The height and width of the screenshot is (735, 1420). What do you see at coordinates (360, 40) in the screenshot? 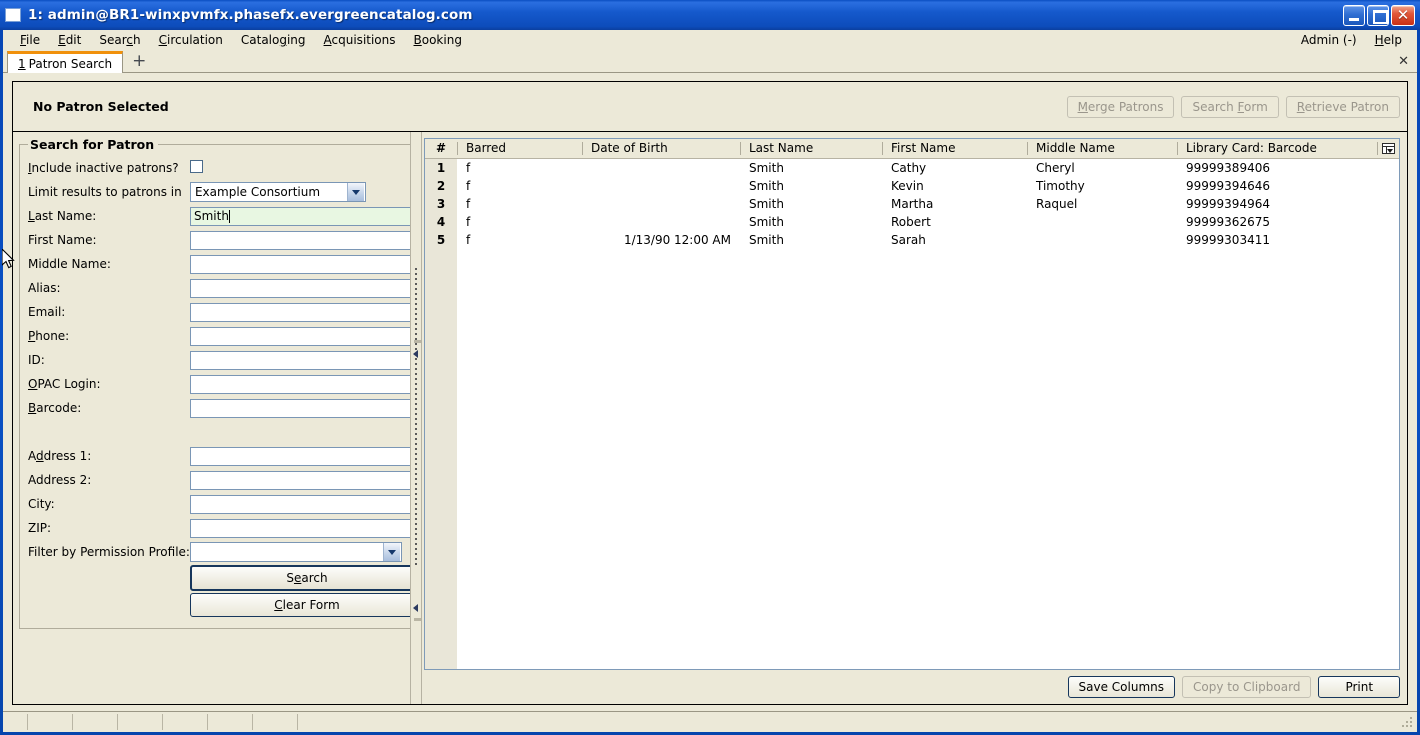
I see `menu-acquisitions: Acquisitions` at bounding box center [360, 40].